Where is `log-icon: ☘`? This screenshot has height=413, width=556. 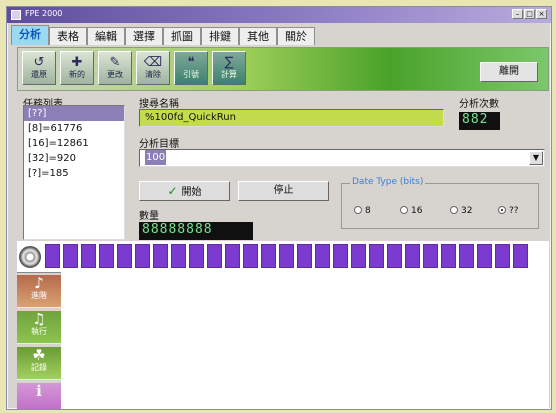 log-icon: ☘ is located at coordinates (39, 355).